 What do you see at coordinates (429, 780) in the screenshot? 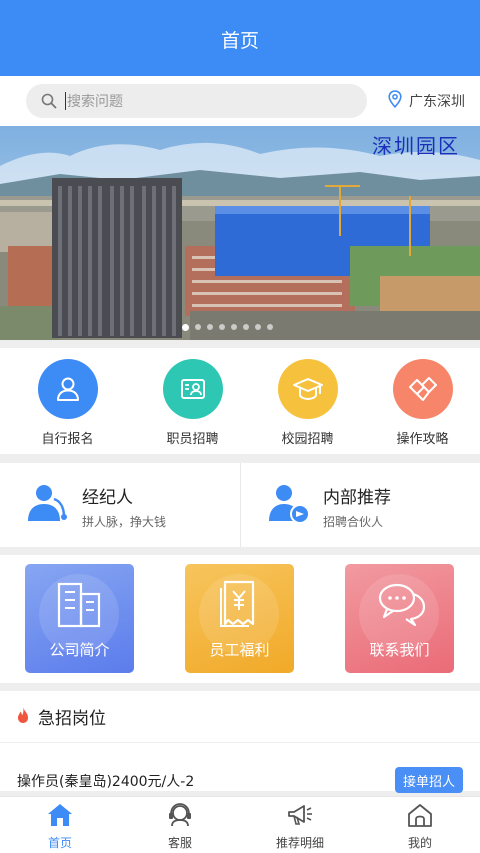
I see `take-order-button: 接单招人` at bounding box center [429, 780].